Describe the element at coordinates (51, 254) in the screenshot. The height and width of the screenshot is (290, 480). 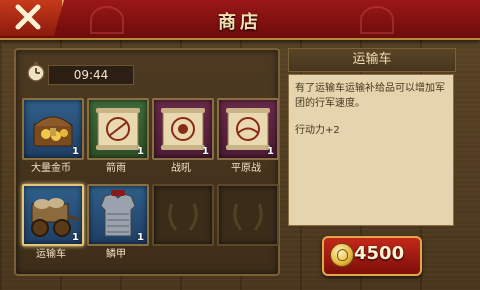
I see `item-label: 运输车` at that location.